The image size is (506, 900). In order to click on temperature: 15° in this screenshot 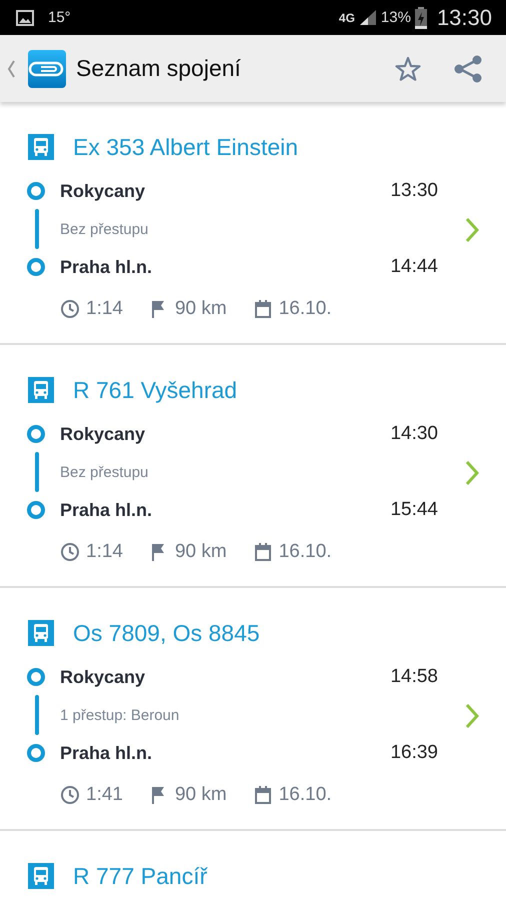, I will do `click(59, 17)`.